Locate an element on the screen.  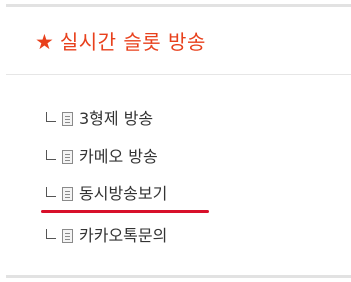
section-header: ★ 실시간 슬롯 방송 is located at coordinates (120, 42).